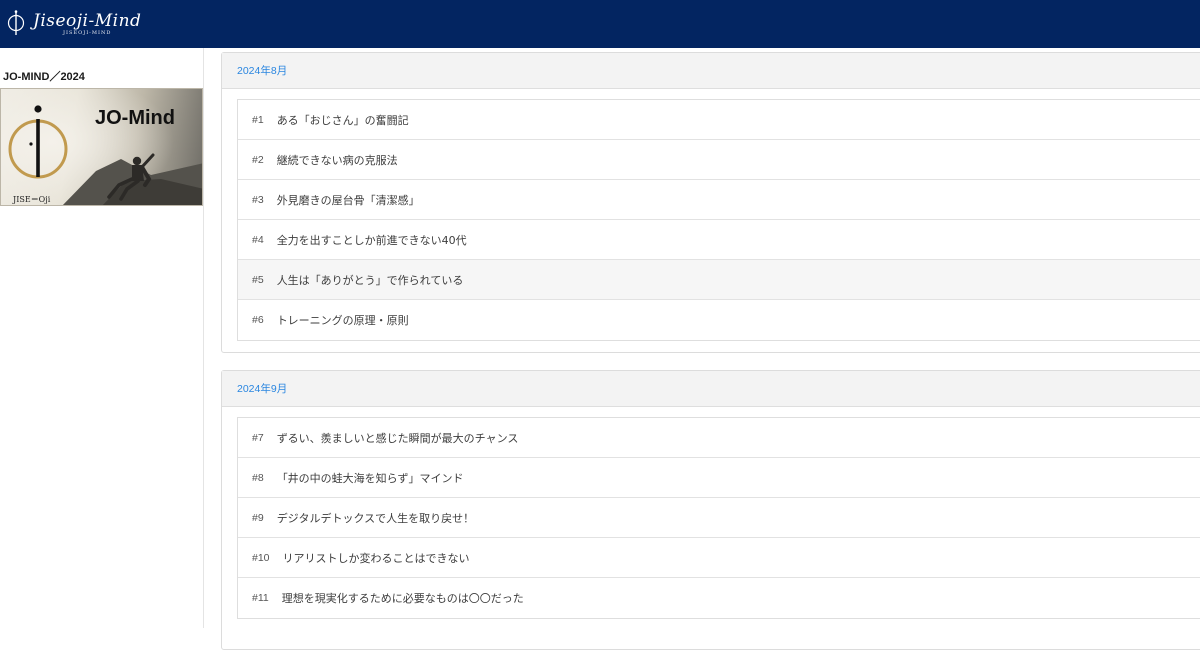 The height and width of the screenshot is (650, 1200). Describe the element at coordinates (370, 478) in the screenshot. I see `item-title: 「井の中の蛙大海を知らず」マインド` at that location.